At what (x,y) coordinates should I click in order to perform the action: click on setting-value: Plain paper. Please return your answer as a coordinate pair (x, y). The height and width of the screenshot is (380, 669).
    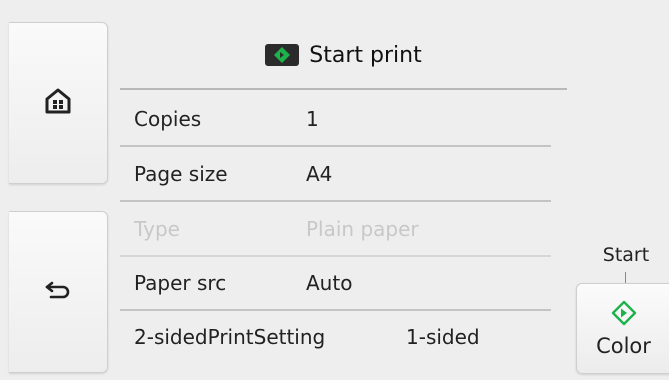
    Looking at the image, I should click on (362, 228).